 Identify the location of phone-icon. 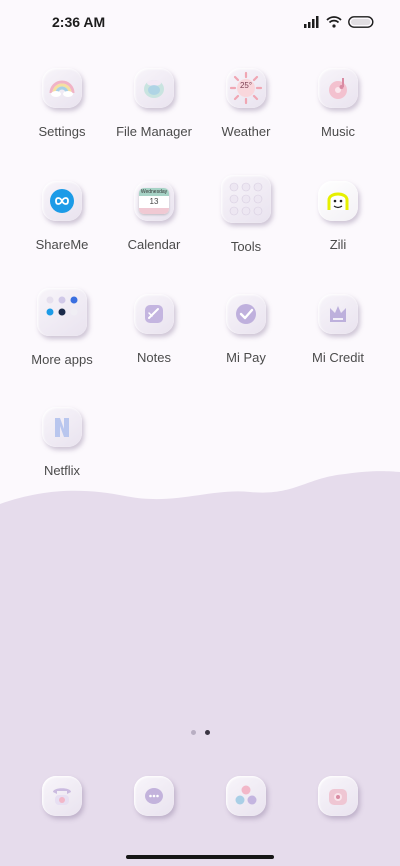
(62, 796).